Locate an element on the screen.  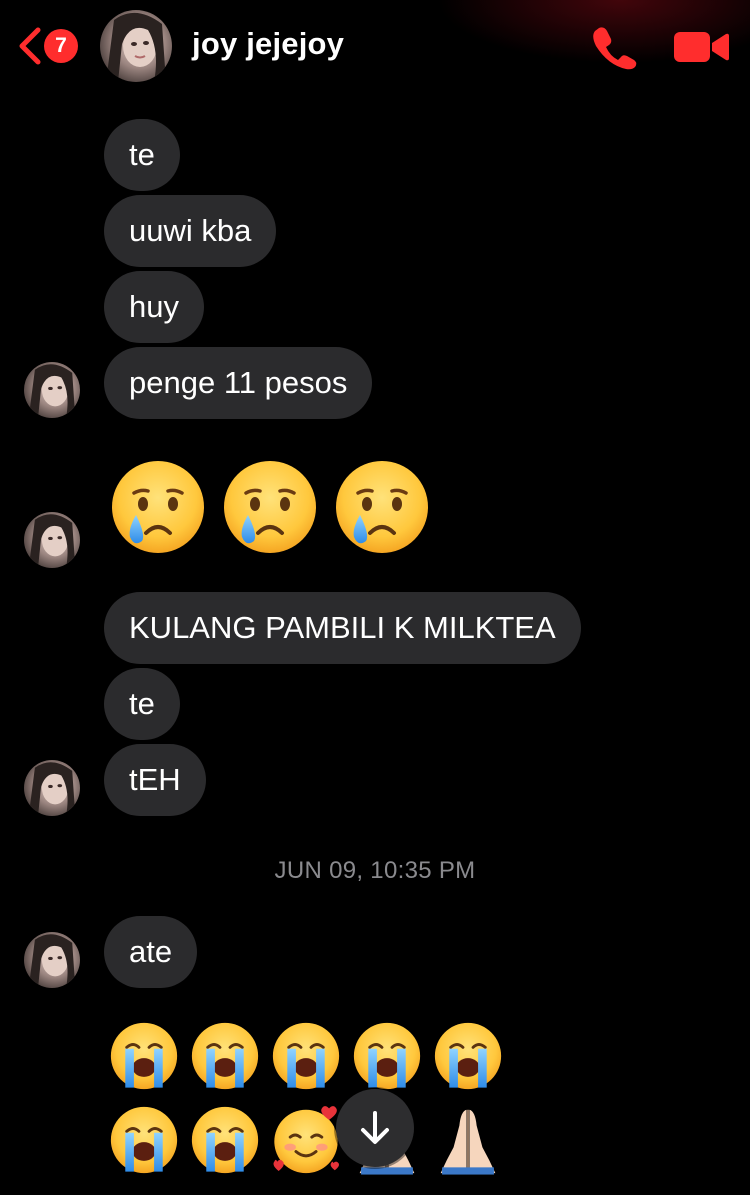
chevron-left-icon is located at coordinates (30, 46).